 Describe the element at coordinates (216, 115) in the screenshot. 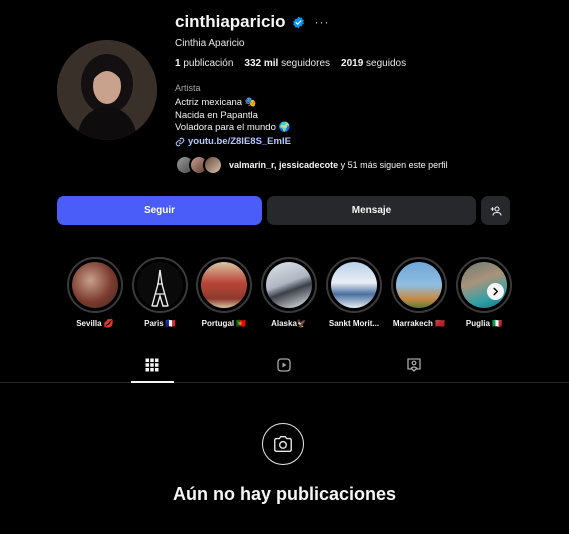

I see `bio-line: Nacida en Papantla` at that location.